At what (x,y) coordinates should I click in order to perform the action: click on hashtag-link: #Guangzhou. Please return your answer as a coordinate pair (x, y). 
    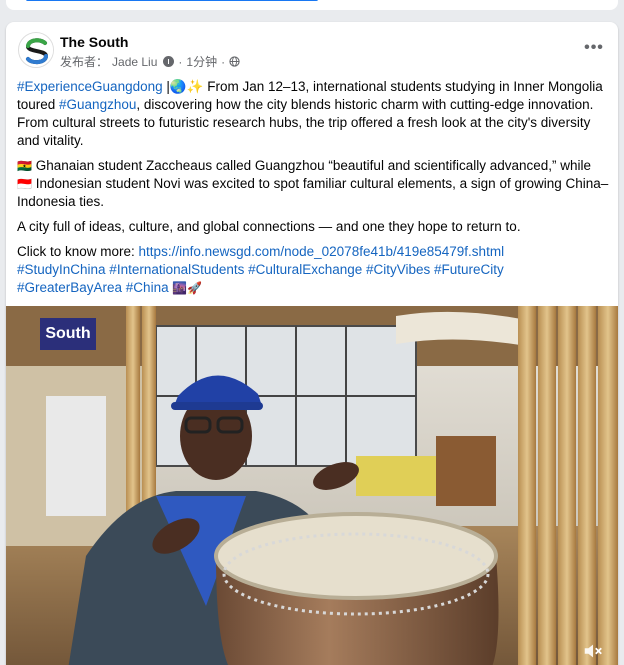
    Looking at the image, I should click on (97, 104).